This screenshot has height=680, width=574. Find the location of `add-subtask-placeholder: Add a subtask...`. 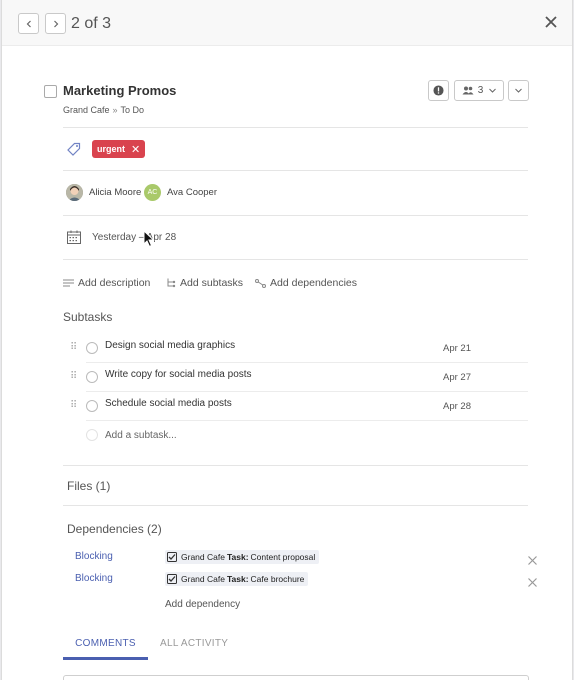

add-subtask-placeholder: Add a subtask... is located at coordinates (141, 435).